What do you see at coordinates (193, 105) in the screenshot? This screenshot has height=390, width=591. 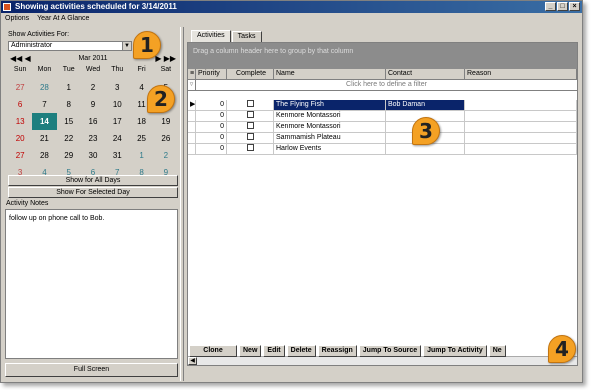 I see `row-indicator: ▶` at bounding box center [193, 105].